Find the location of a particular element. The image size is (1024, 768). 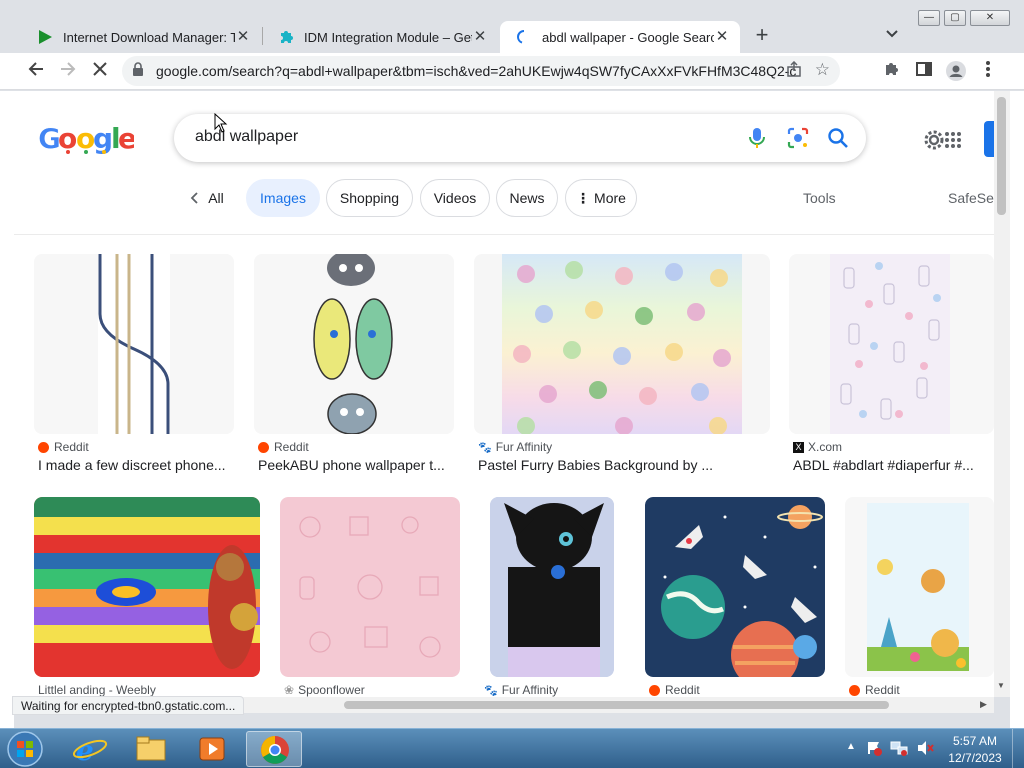

new-tab-icon: + is located at coordinates (762, 36).